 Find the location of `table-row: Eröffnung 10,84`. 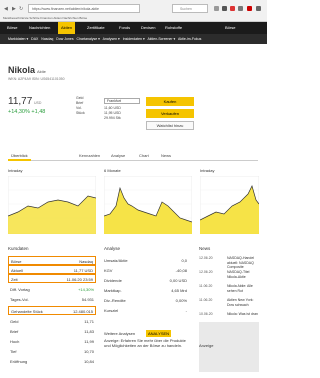

table-row: Eröffnung 10,84 is located at coordinates (52, 361).